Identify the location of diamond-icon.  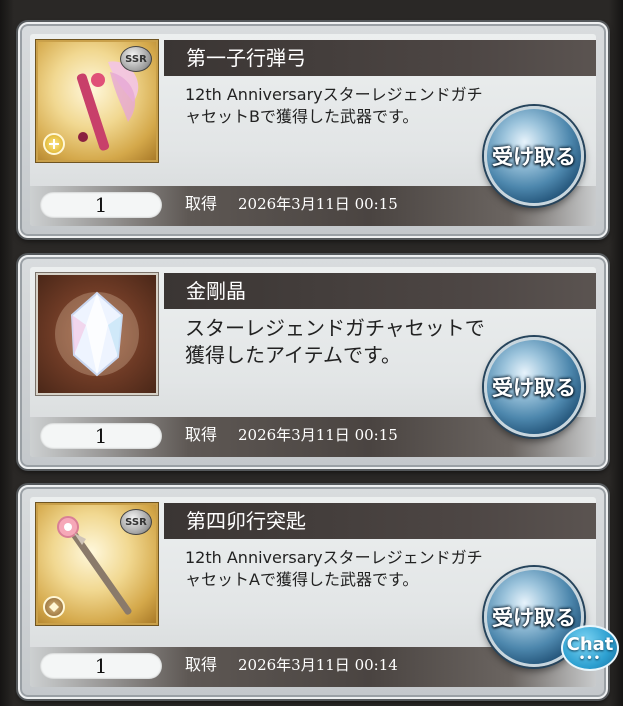
(54, 607).